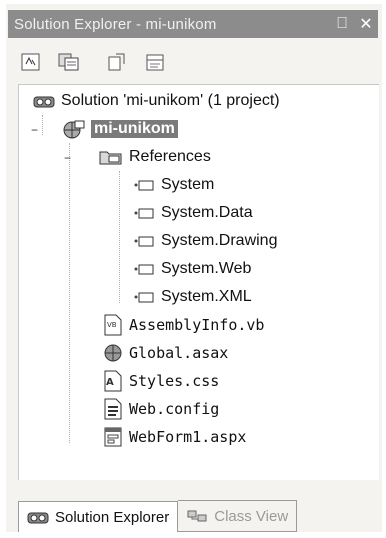 The height and width of the screenshot is (538, 386). What do you see at coordinates (170, 156) in the screenshot?
I see `references-label: References` at bounding box center [170, 156].